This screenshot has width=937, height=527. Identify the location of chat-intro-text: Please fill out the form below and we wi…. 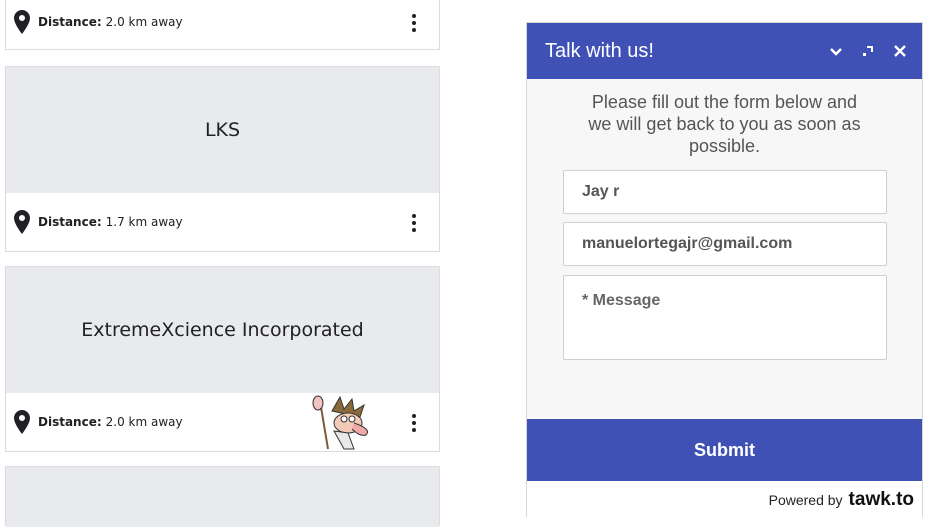
(724, 124).